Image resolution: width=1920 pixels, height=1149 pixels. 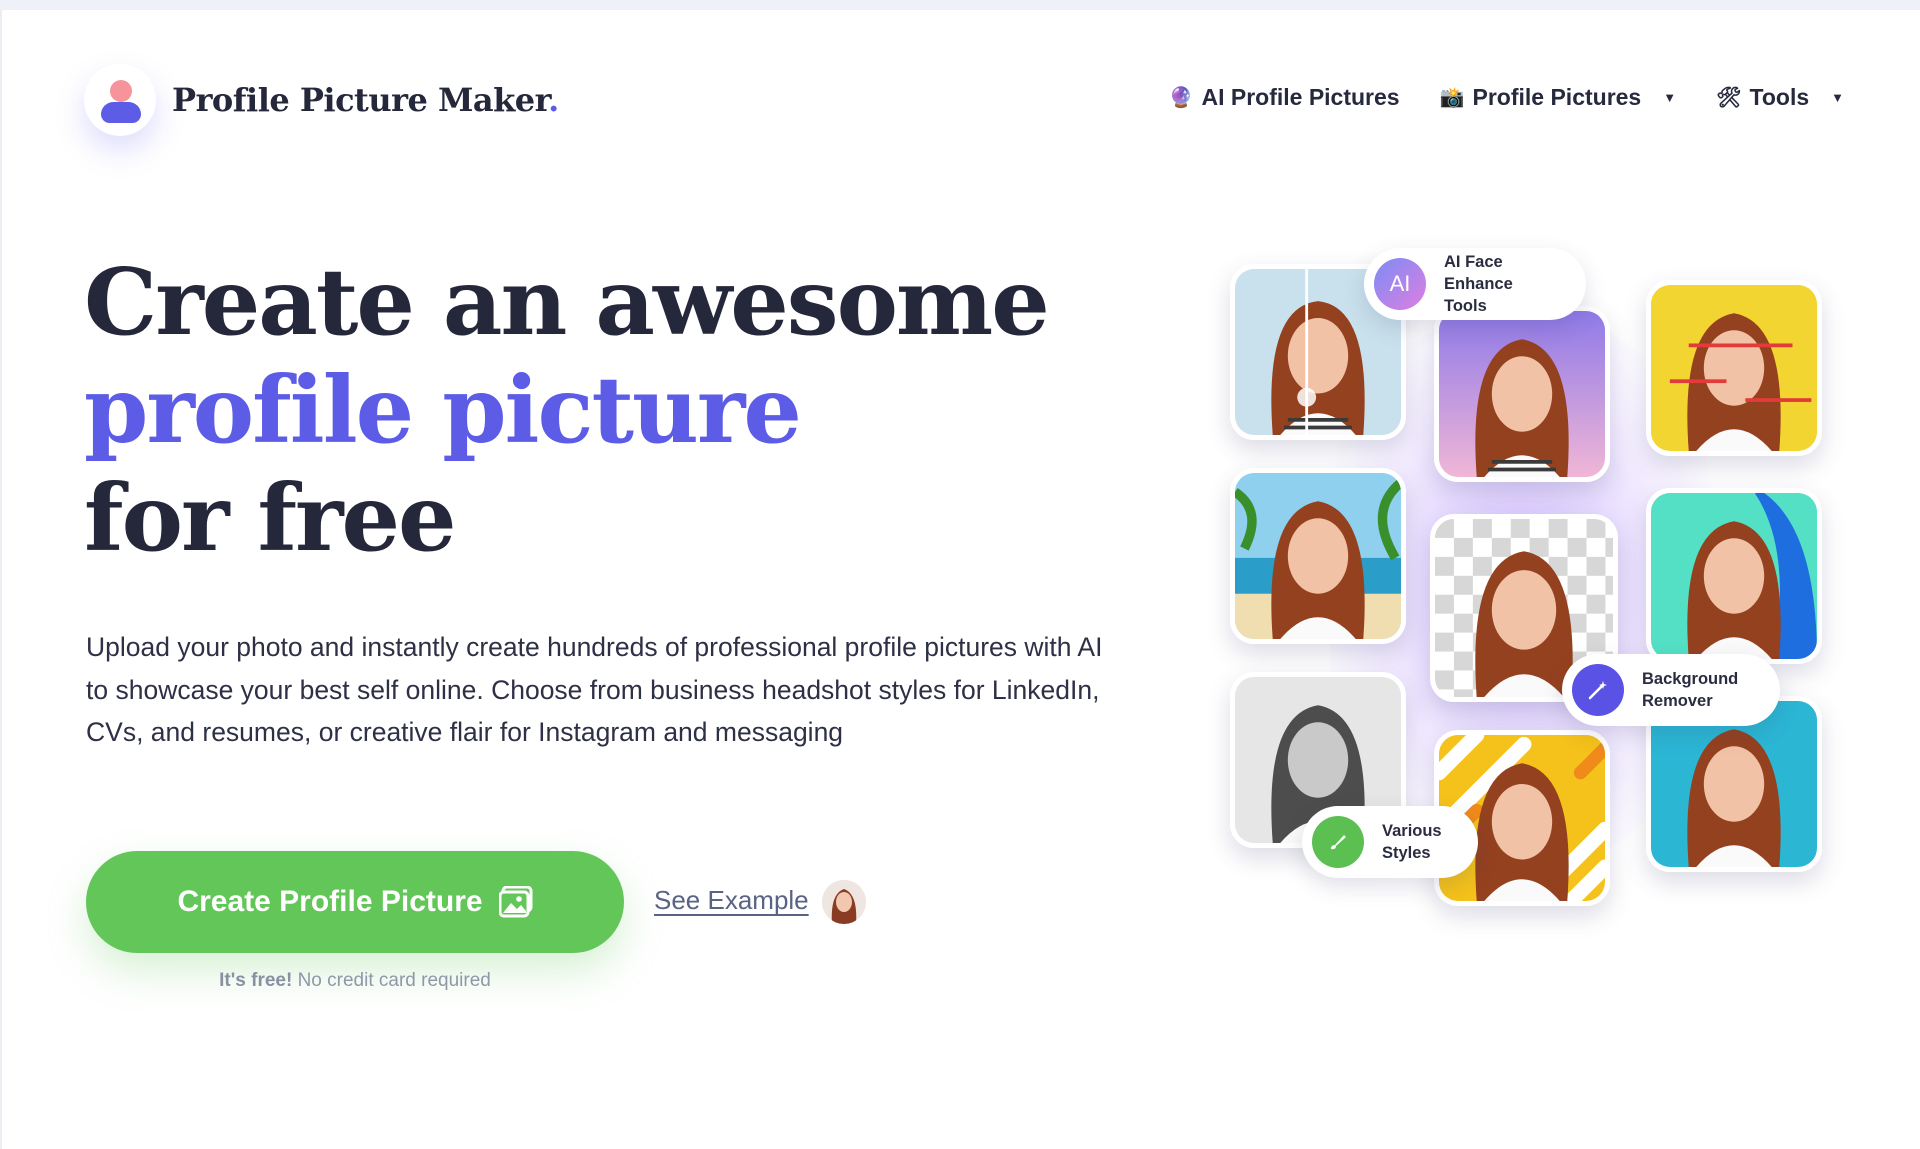 I want to click on logo-link: Profile Picture Maker., so click(x=321, y=100).